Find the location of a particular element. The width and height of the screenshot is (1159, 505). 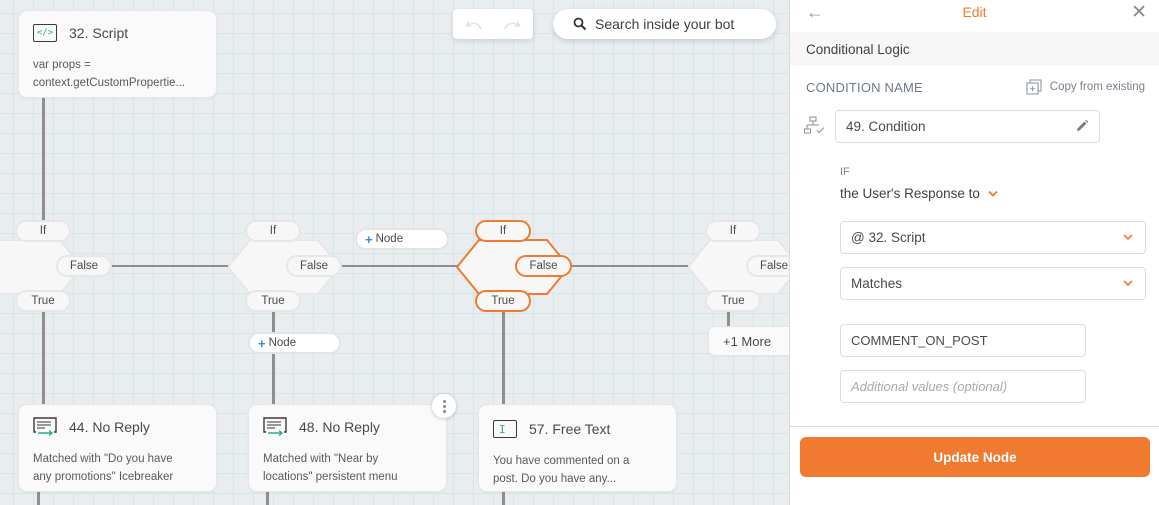

source-type-dropdown: the User's Response to is located at coordinates (919, 193).